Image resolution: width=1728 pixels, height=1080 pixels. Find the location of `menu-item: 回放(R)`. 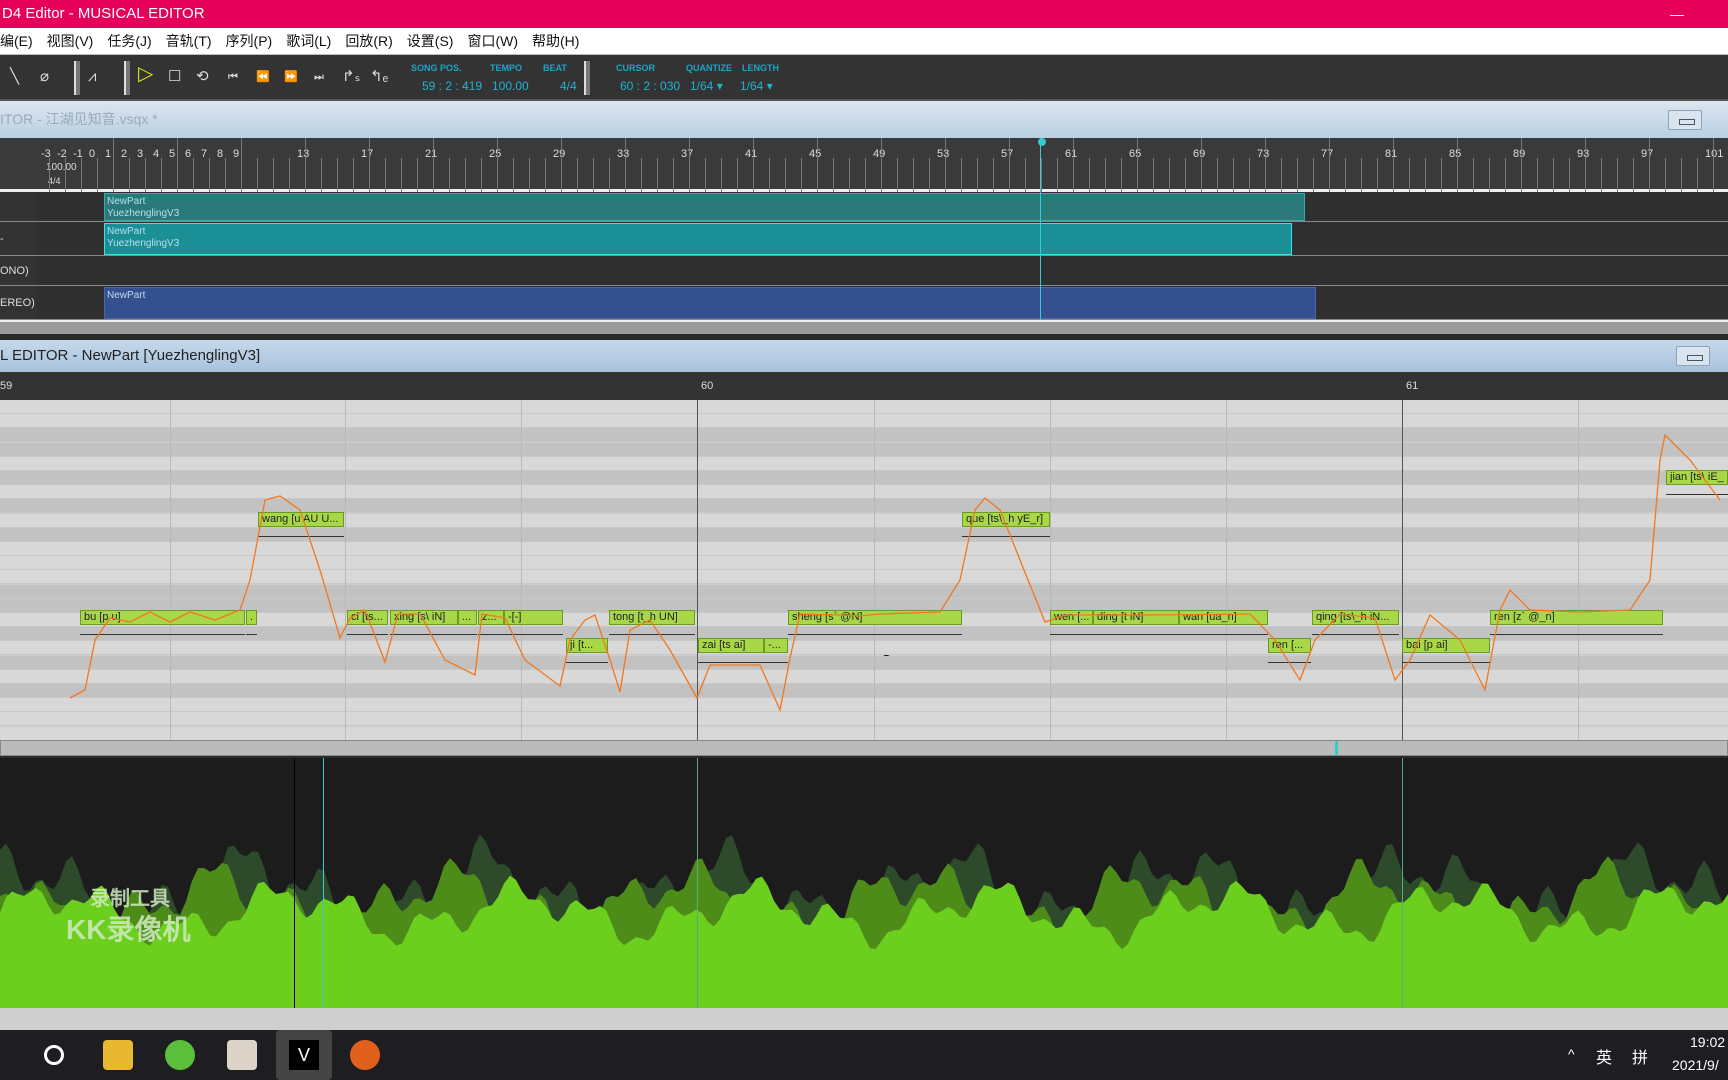

menu-item: 回放(R) is located at coordinates (368, 41).